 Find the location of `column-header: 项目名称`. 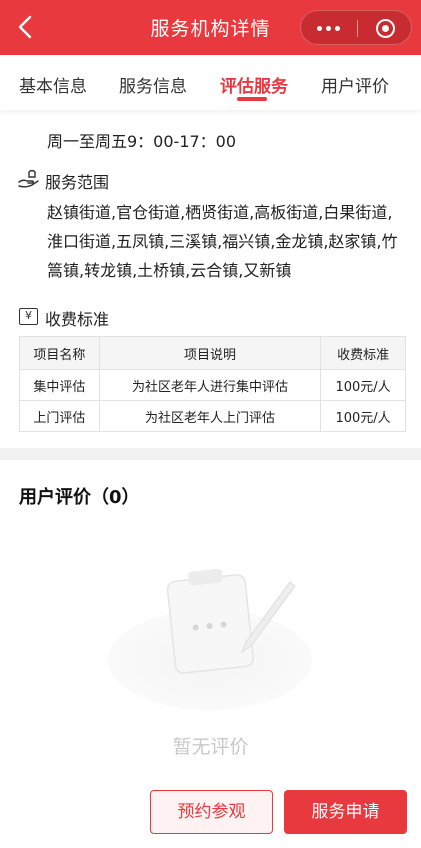

column-header: 项目名称 is located at coordinates (59, 353).